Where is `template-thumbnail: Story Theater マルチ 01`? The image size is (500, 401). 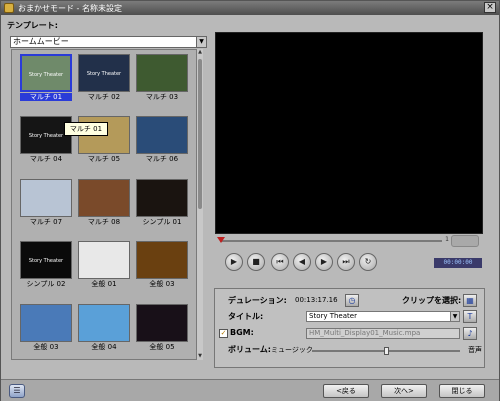
template-thumbnail: Story Theater マルチ 01 is located at coordinates (46, 77).